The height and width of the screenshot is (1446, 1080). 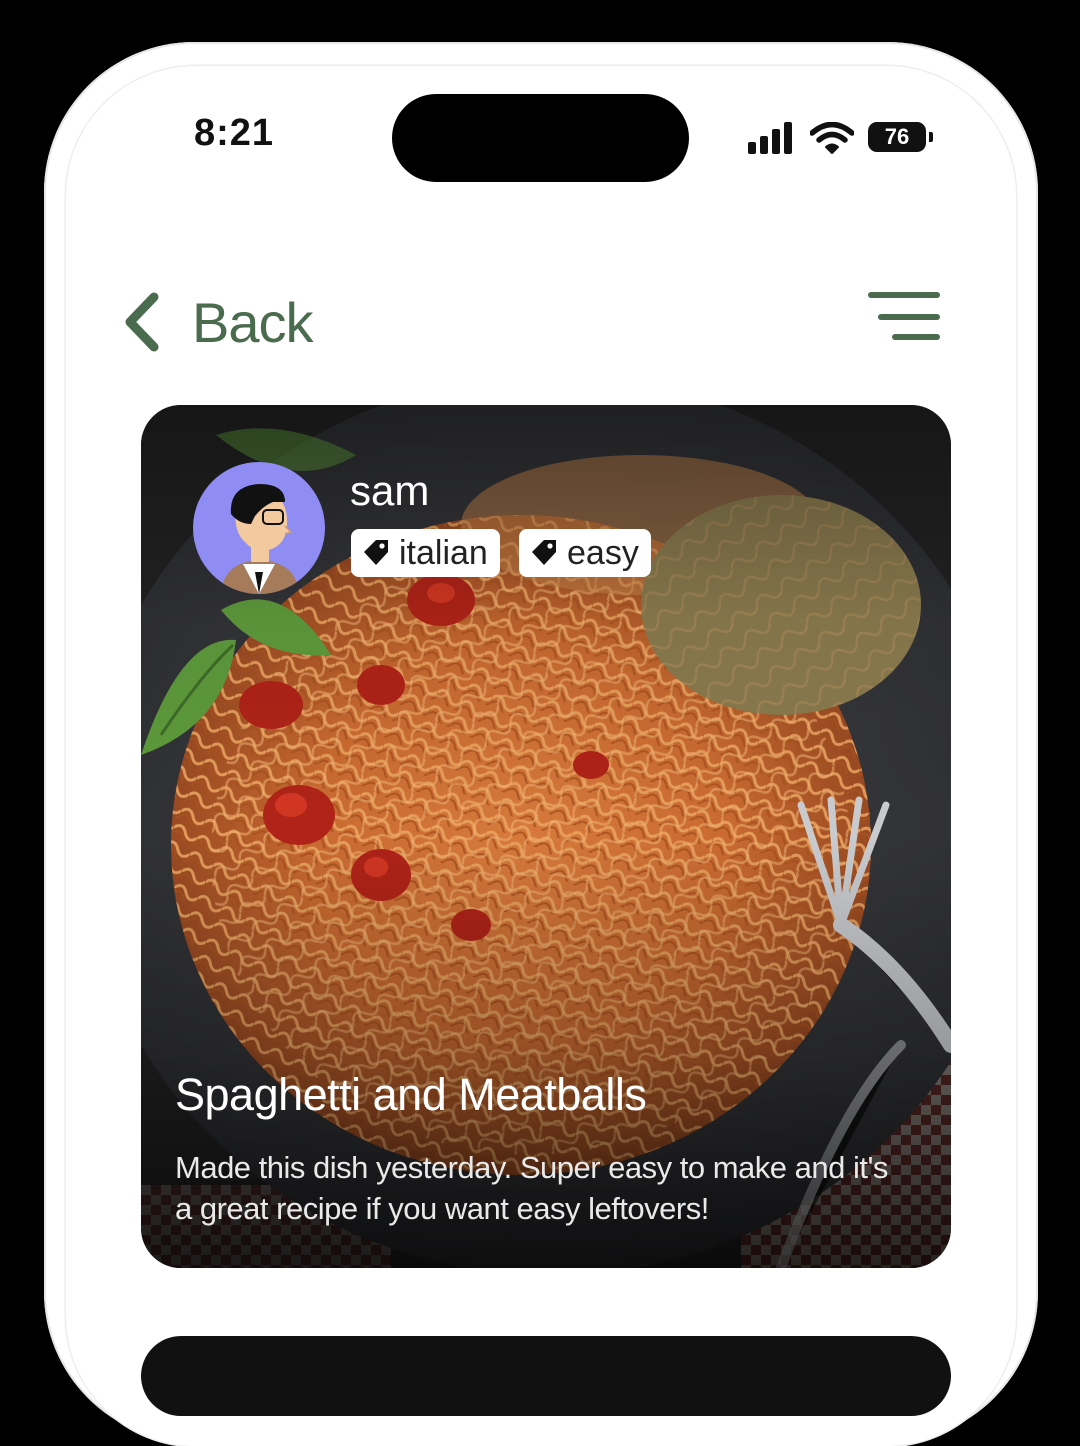 I want to click on tag-label: italian, so click(x=443, y=552).